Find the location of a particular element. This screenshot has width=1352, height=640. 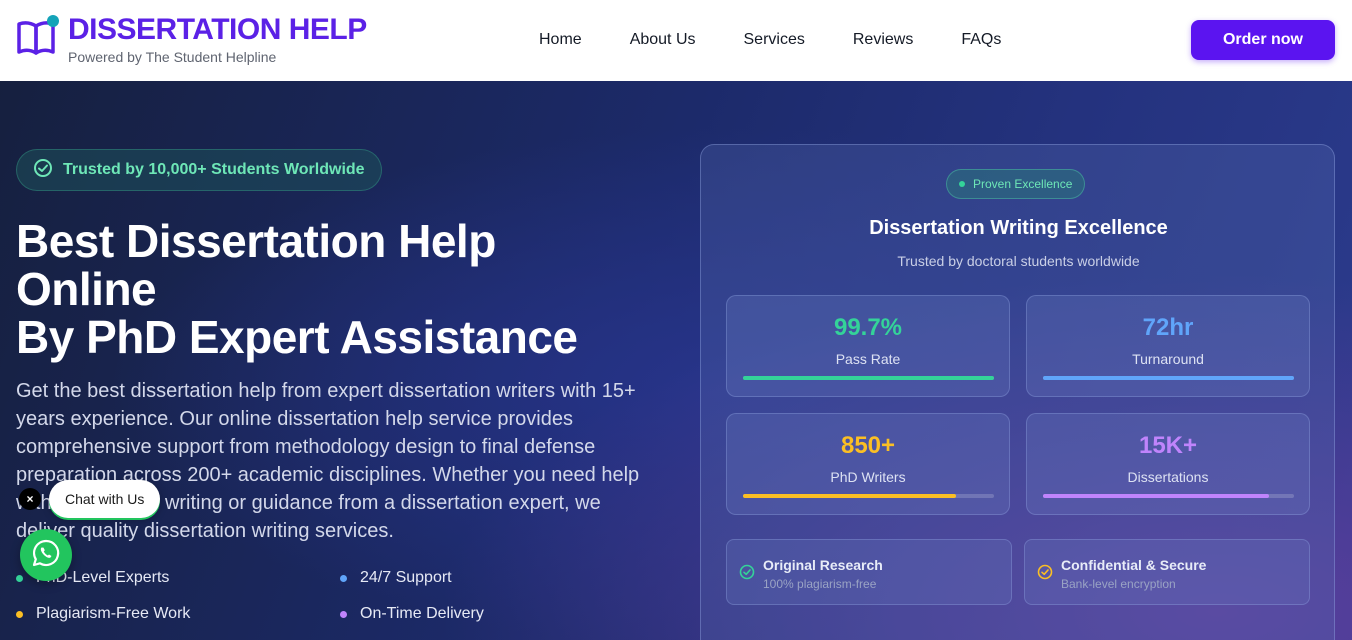

feature-subtitle: 100% plagiarism-free is located at coordinates (820, 584).